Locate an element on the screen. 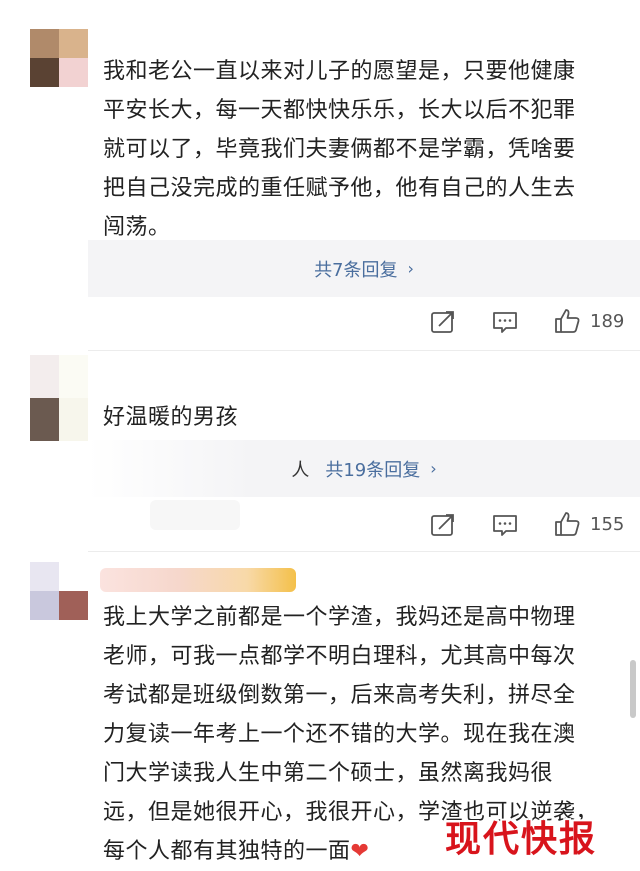 The height and width of the screenshot is (871, 640). blurred-username is located at coordinates (198, 580).